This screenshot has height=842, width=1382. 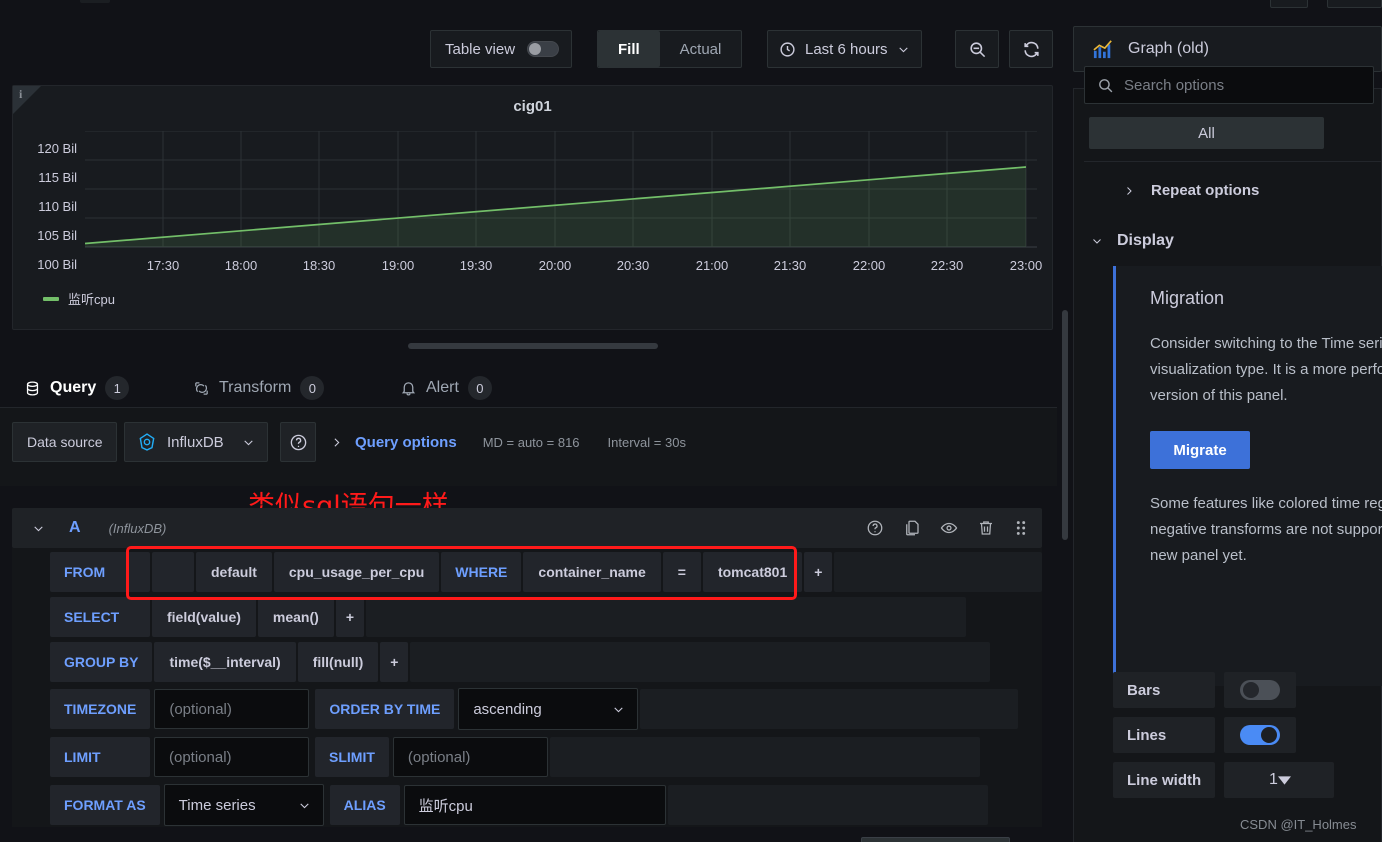 I want to click on actual-button: Actual, so click(x=701, y=49).